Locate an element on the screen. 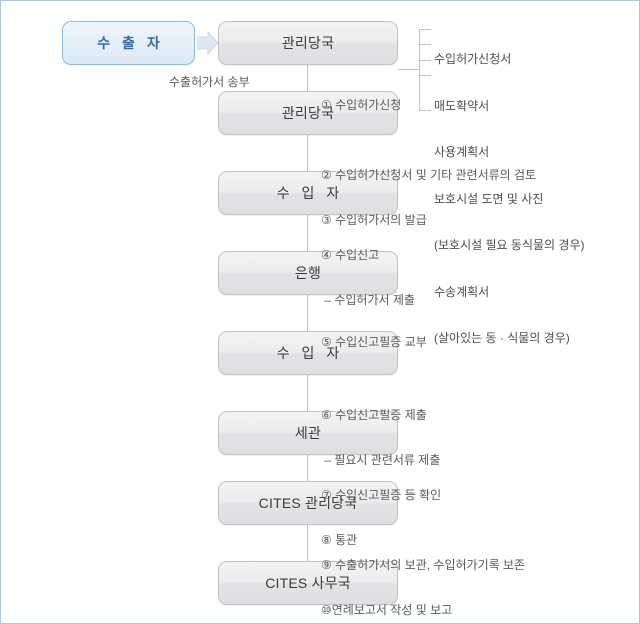 This screenshot has width=640, height=624. bracket-lead-line is located at coordinates (408, 69).